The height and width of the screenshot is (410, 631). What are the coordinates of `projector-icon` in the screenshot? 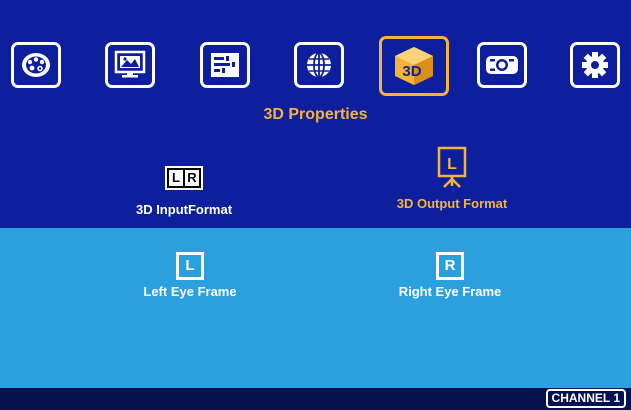 It's located at (502, 65).